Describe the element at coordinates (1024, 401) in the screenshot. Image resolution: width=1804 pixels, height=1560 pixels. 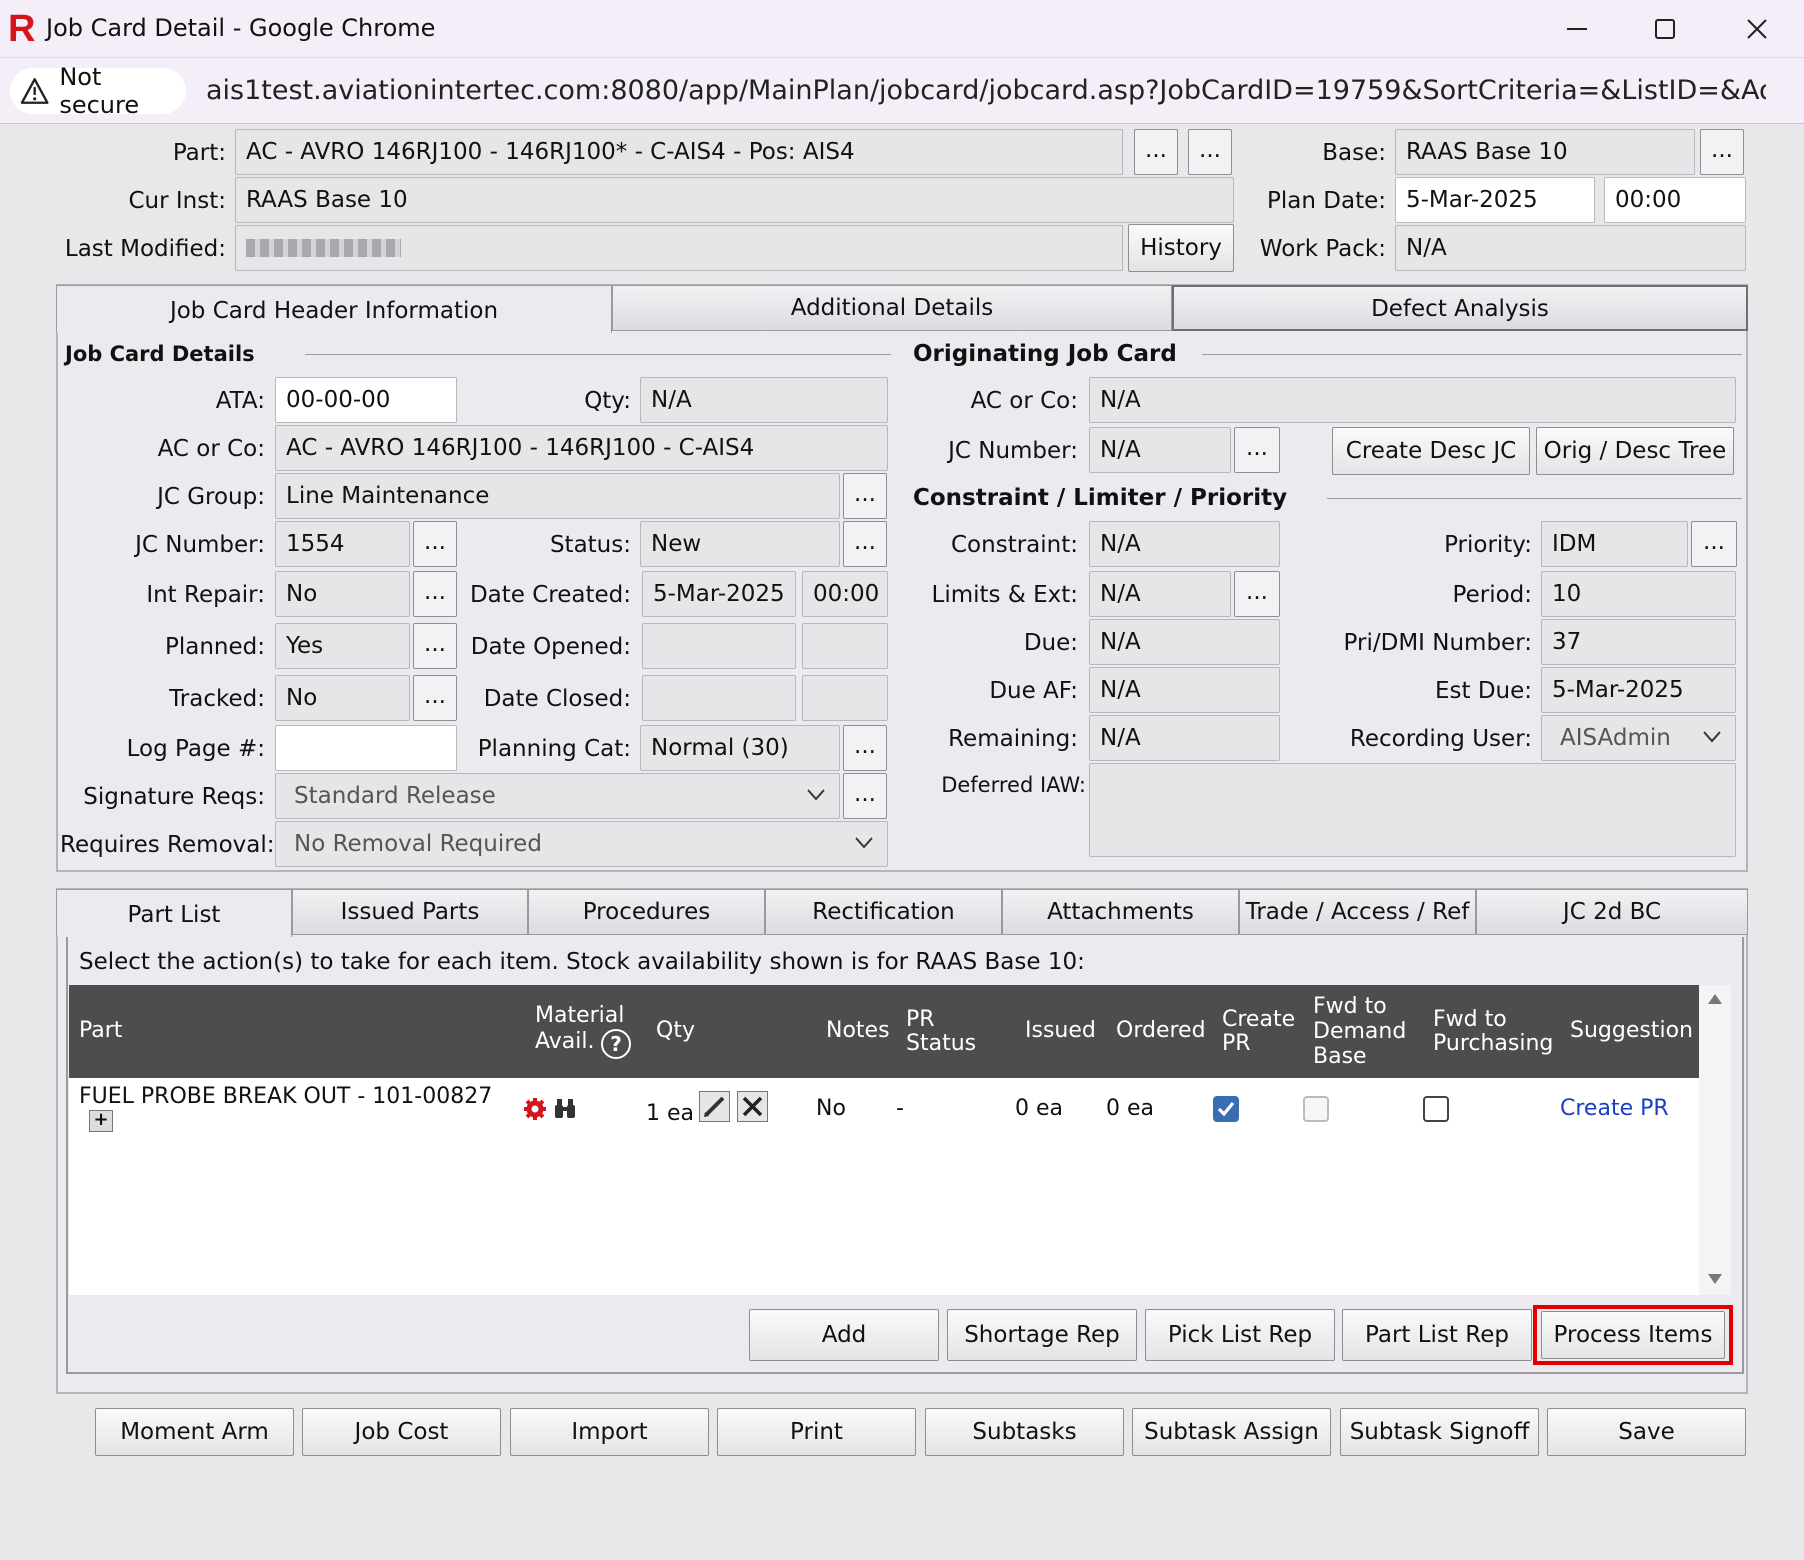
I see `orig-ac-or-co-label: AC or Co:` at that location.